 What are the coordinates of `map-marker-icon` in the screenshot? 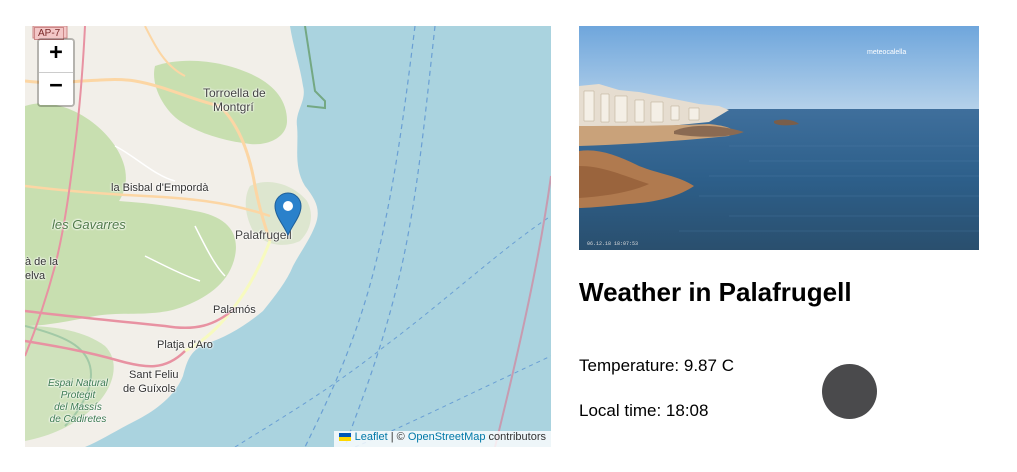 It's located at (288, 214).